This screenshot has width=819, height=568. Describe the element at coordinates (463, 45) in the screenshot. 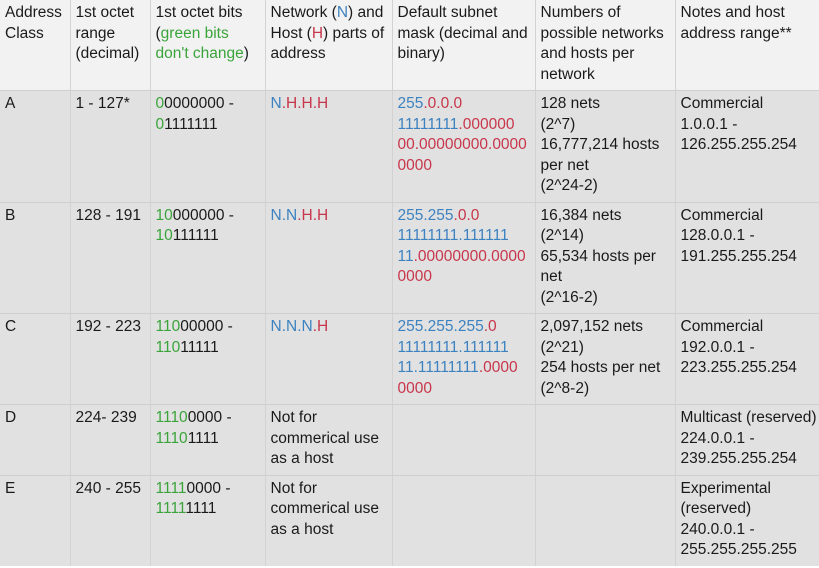

I see `header-subnet-mask: Default subnet mask (decimal and binary)` at that location.